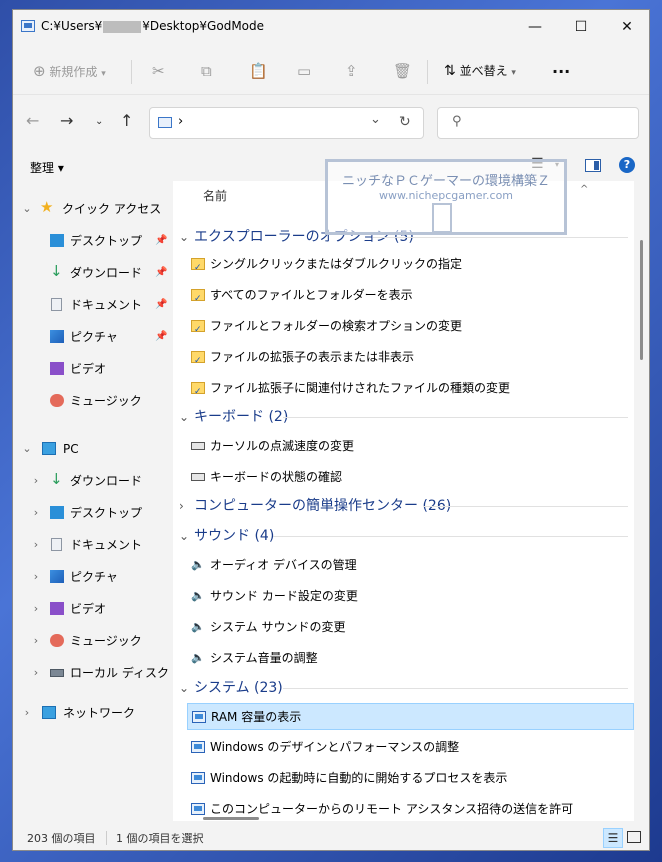 The height and width of the screenshot is (862, 662). What do you see at coordinates (258, 71) in the screenshot?
I see `paste-icon: 📋` at bounding box center [258, 71].